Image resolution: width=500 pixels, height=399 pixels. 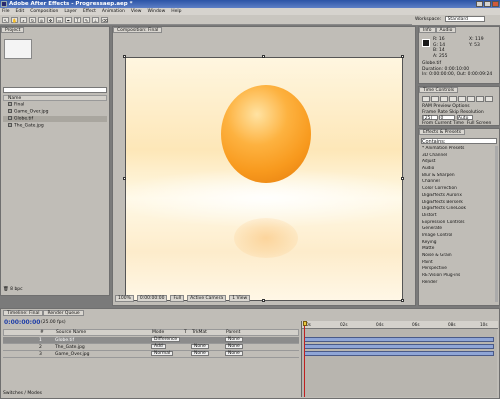 I want to click on table-row: 3 Game_Over.jpg Normal None None, so click(x=151, y=354).